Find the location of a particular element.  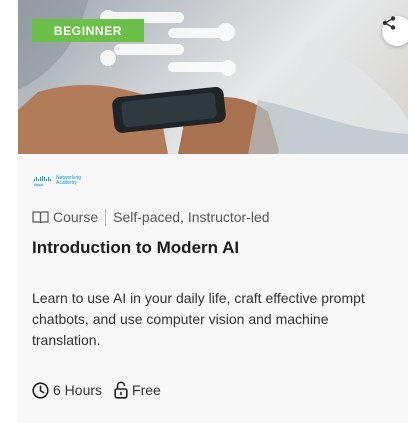

meta-divider is located at coordinates (106, 217).